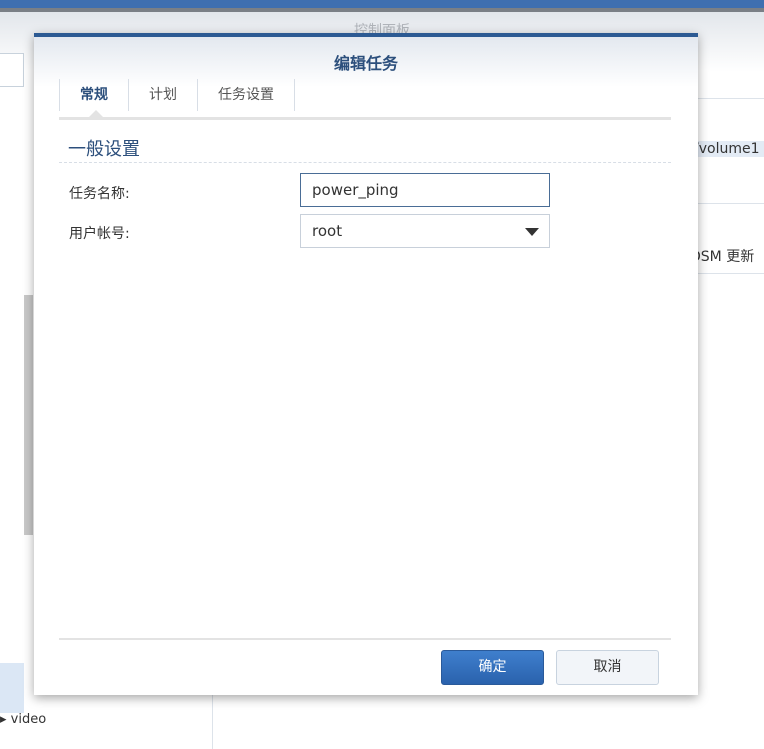 The height and width of the screenshot is (749, 764). What do you see at coordinates (532, 232) in the screenshot?
I see `chevron-down-icon` at bounding box center [532, 232].